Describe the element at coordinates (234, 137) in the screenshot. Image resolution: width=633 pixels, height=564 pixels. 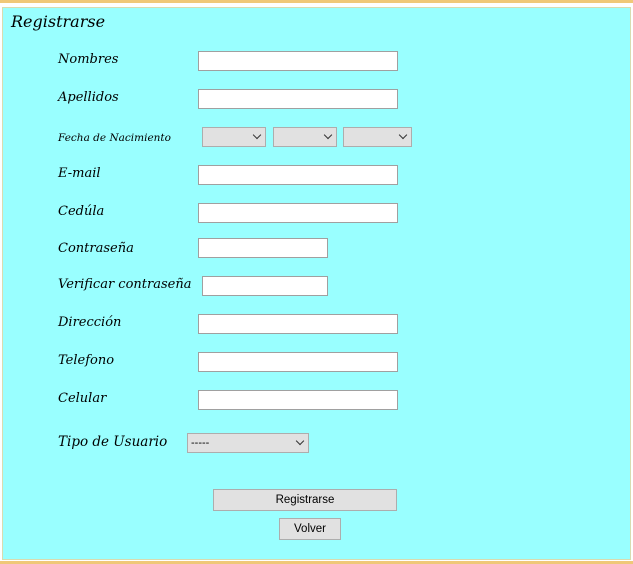
I see `birth-day-select` at that location.